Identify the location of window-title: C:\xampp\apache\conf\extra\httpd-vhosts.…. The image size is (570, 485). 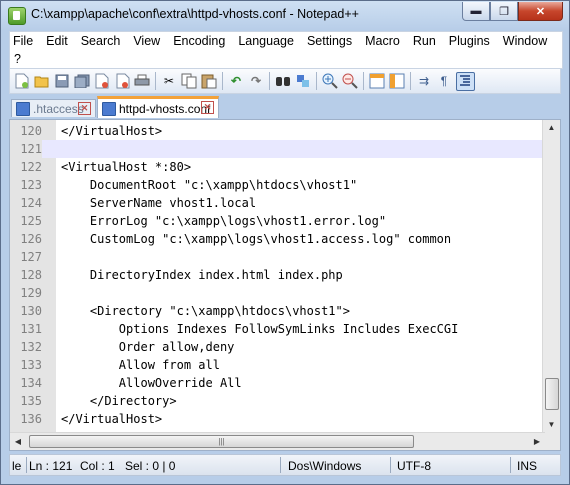
(195, 14).